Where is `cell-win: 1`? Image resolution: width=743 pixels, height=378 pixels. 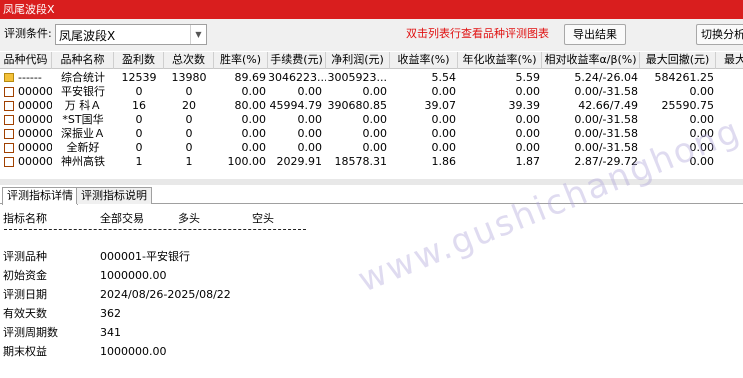
cell-win: 1 is located at coordinates (139, 161).